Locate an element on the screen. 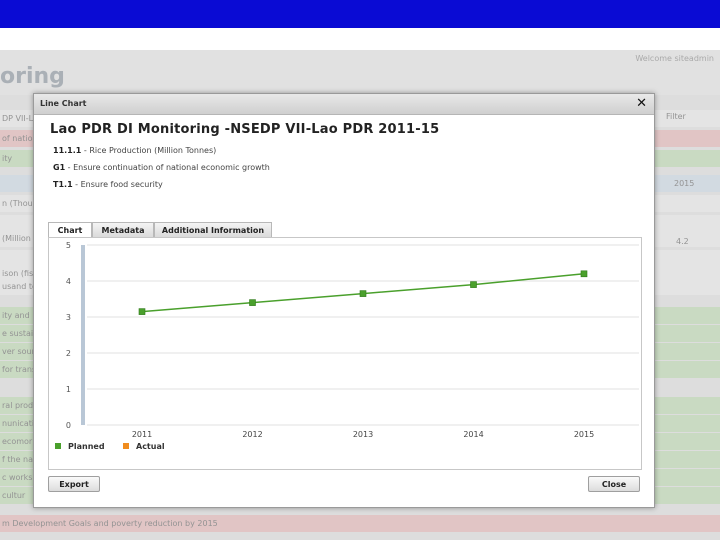 This screenshot has height=540, width=720. indicator-text: - Rice Production (Million Tonnes) is located at coordinates (149, 150).